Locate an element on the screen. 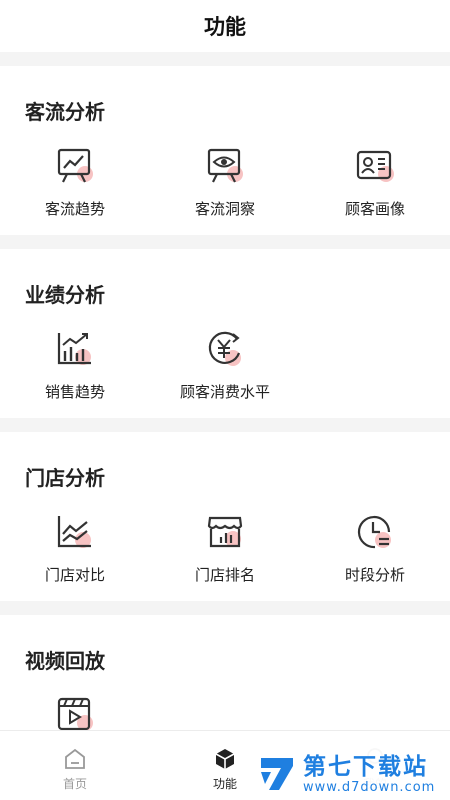 Image resolution: width=450 pixels, height=800 pixels. customer-spending-button: 顾客消费水平 is located at coordinates (225, 364).